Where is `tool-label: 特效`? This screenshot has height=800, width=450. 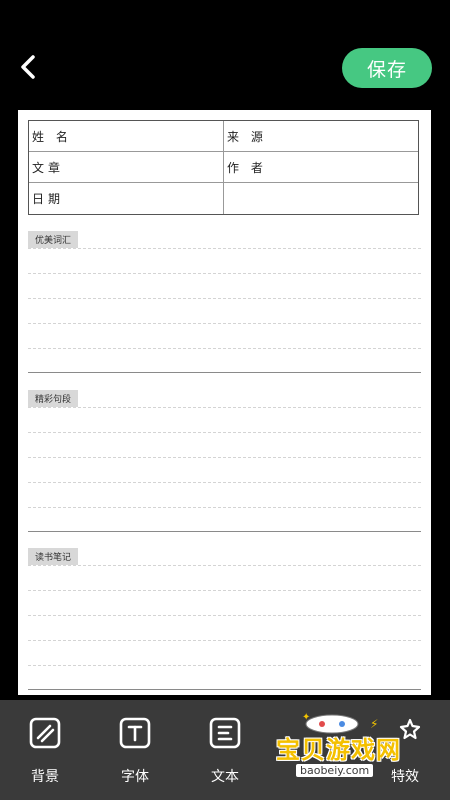
tool-label: 特效 is located at coordinates (405, 777).